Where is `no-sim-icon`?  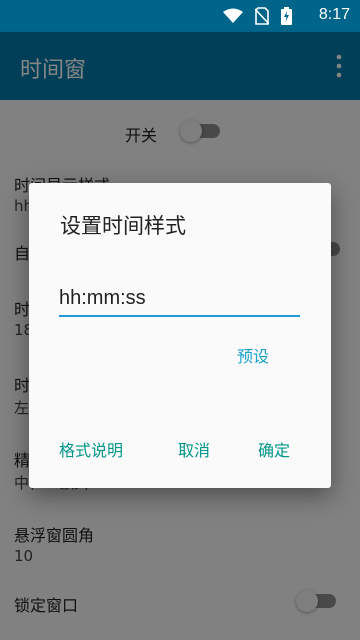
no-sim-icon is located at coordinates (262, 16).